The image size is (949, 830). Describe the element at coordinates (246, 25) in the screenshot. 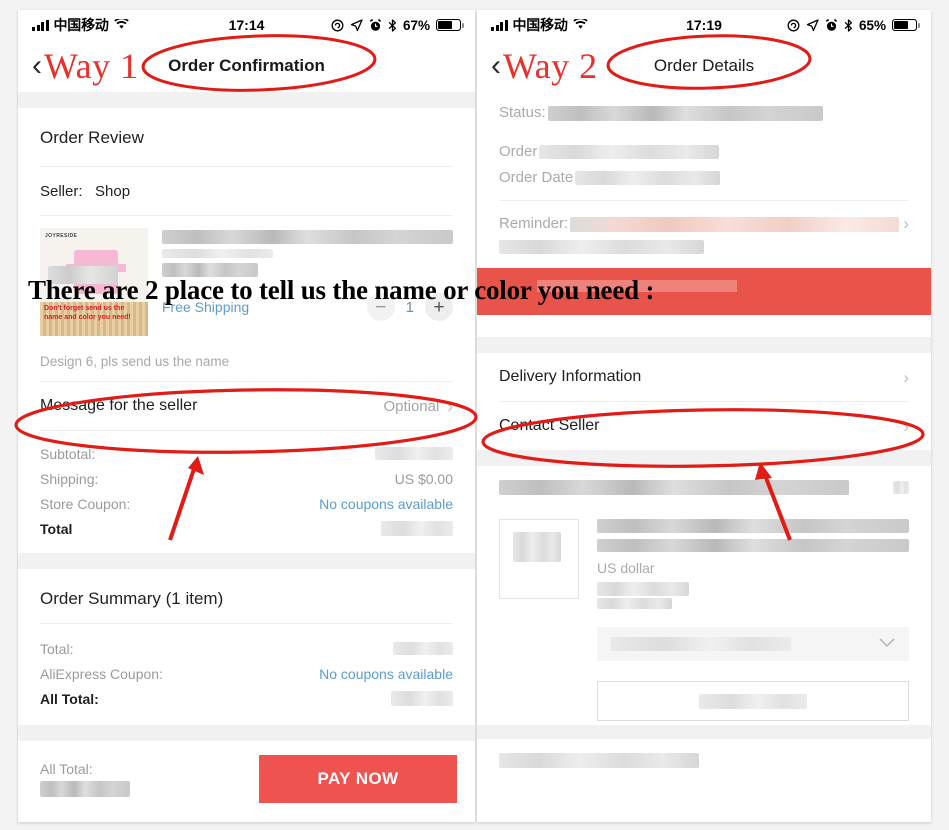

I see `left-status-bar: 中国移动 17:14 67%` at that location.